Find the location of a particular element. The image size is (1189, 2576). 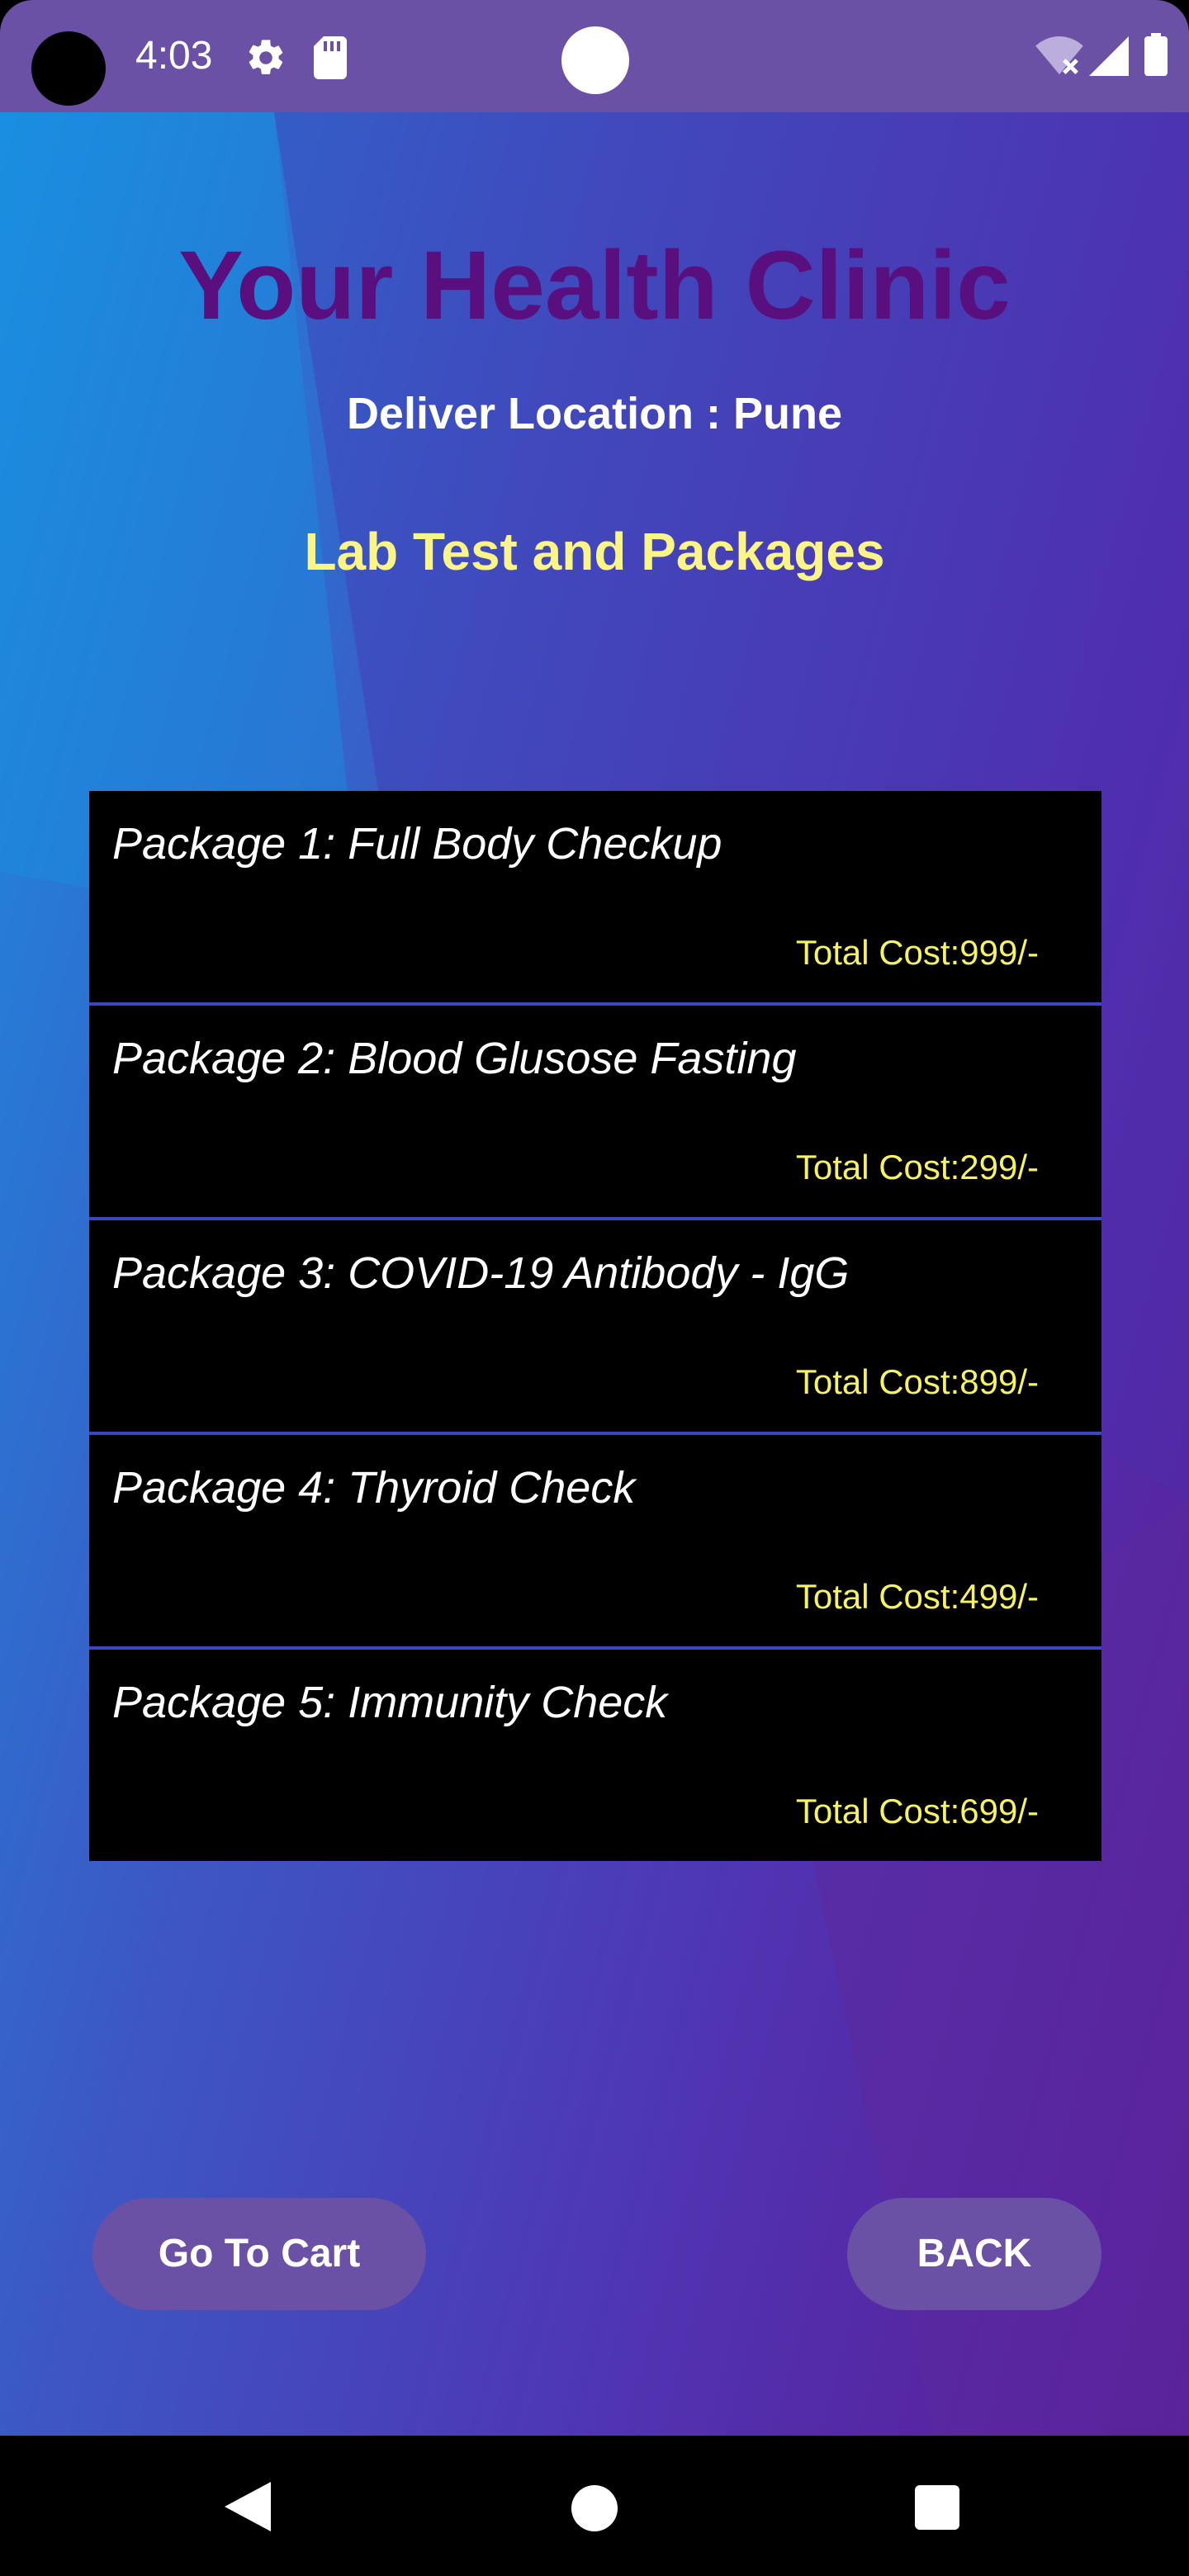

package-name: Package 5: Immunity Check is located at coordinates (390, 1702).